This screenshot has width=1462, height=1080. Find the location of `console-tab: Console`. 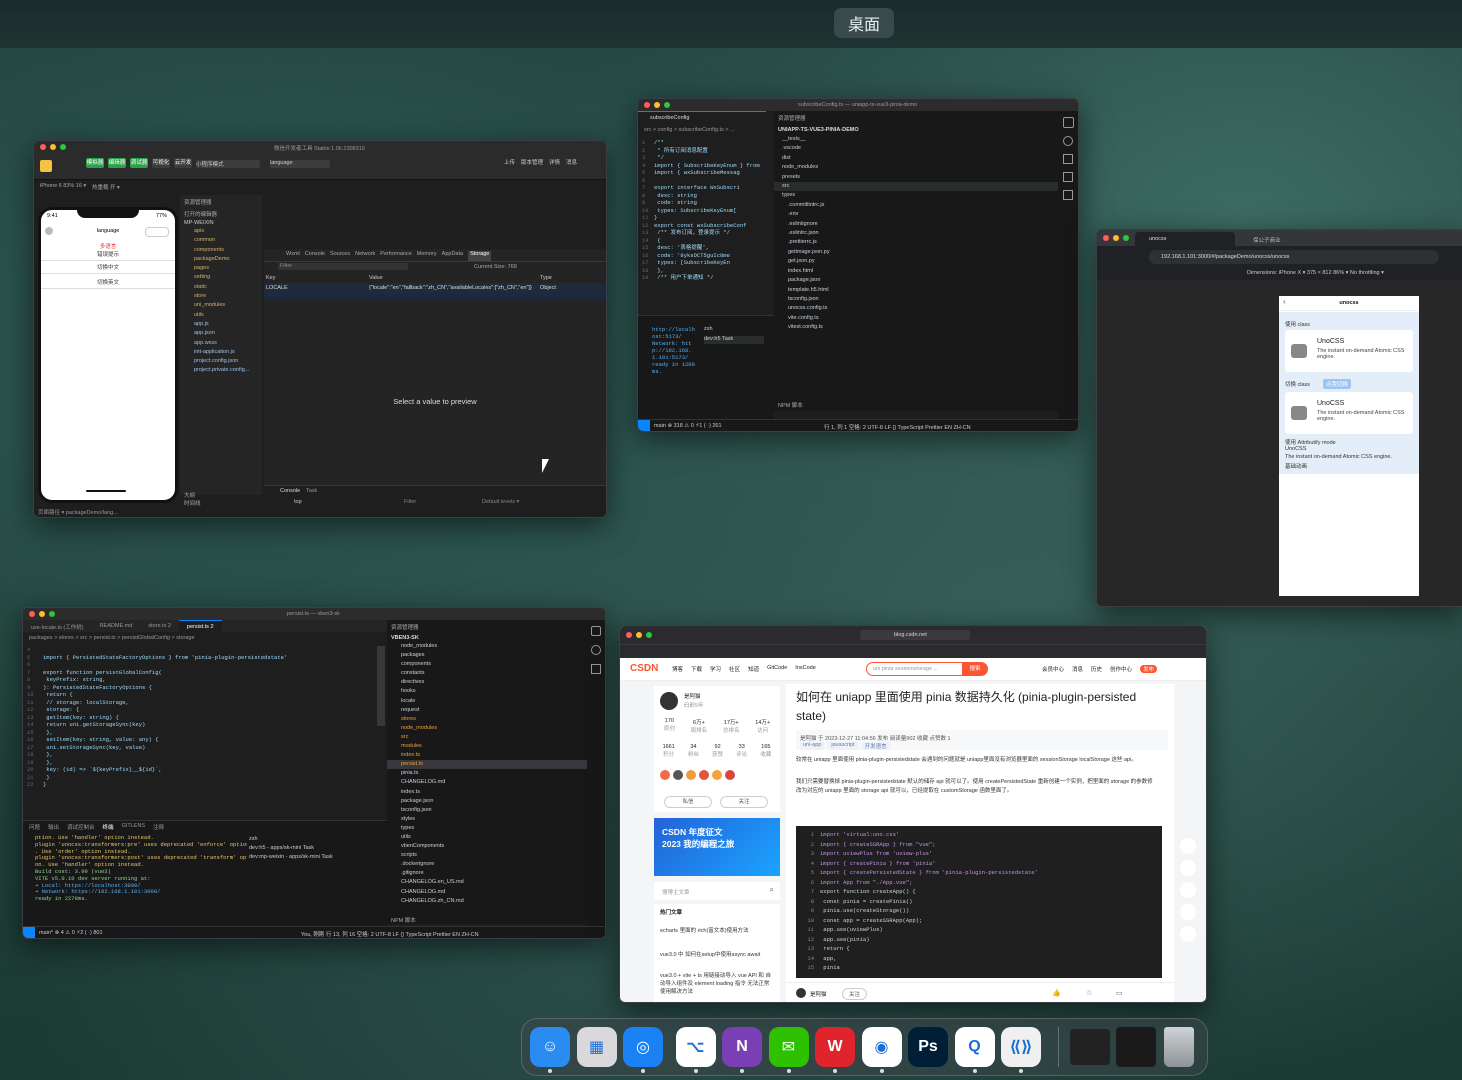

console-tab: Console is located at coordinates (290, 491).